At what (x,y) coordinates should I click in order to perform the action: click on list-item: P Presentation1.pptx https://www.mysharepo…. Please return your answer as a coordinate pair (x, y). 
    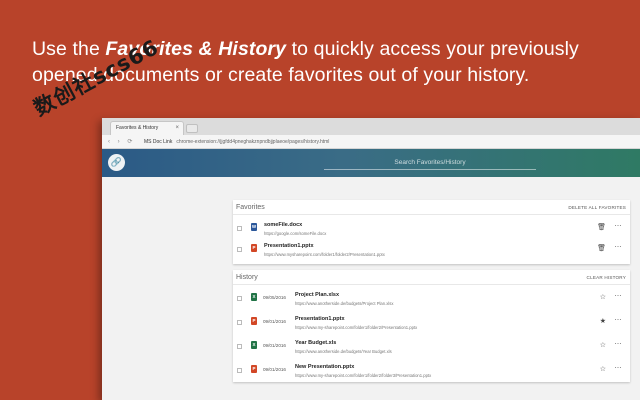
    Looking at the image, I should click on (431, 250).